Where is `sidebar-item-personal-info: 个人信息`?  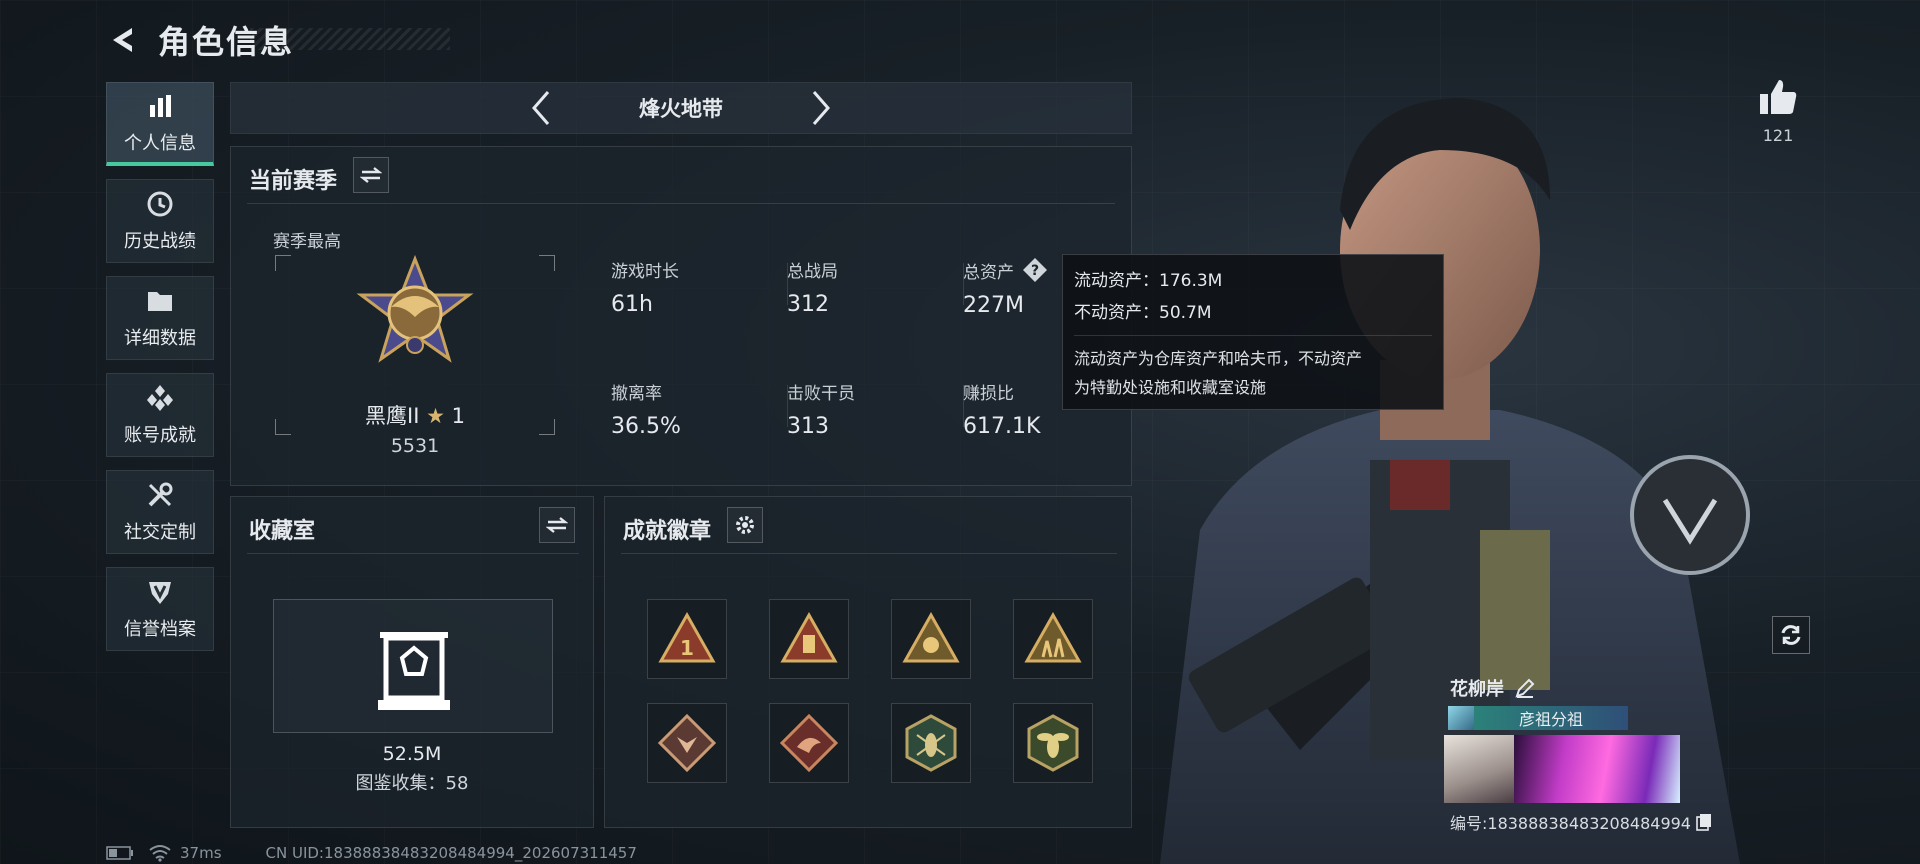 sidebar-item-personal-info: 个人信息 is located at coordinates (160, 124).